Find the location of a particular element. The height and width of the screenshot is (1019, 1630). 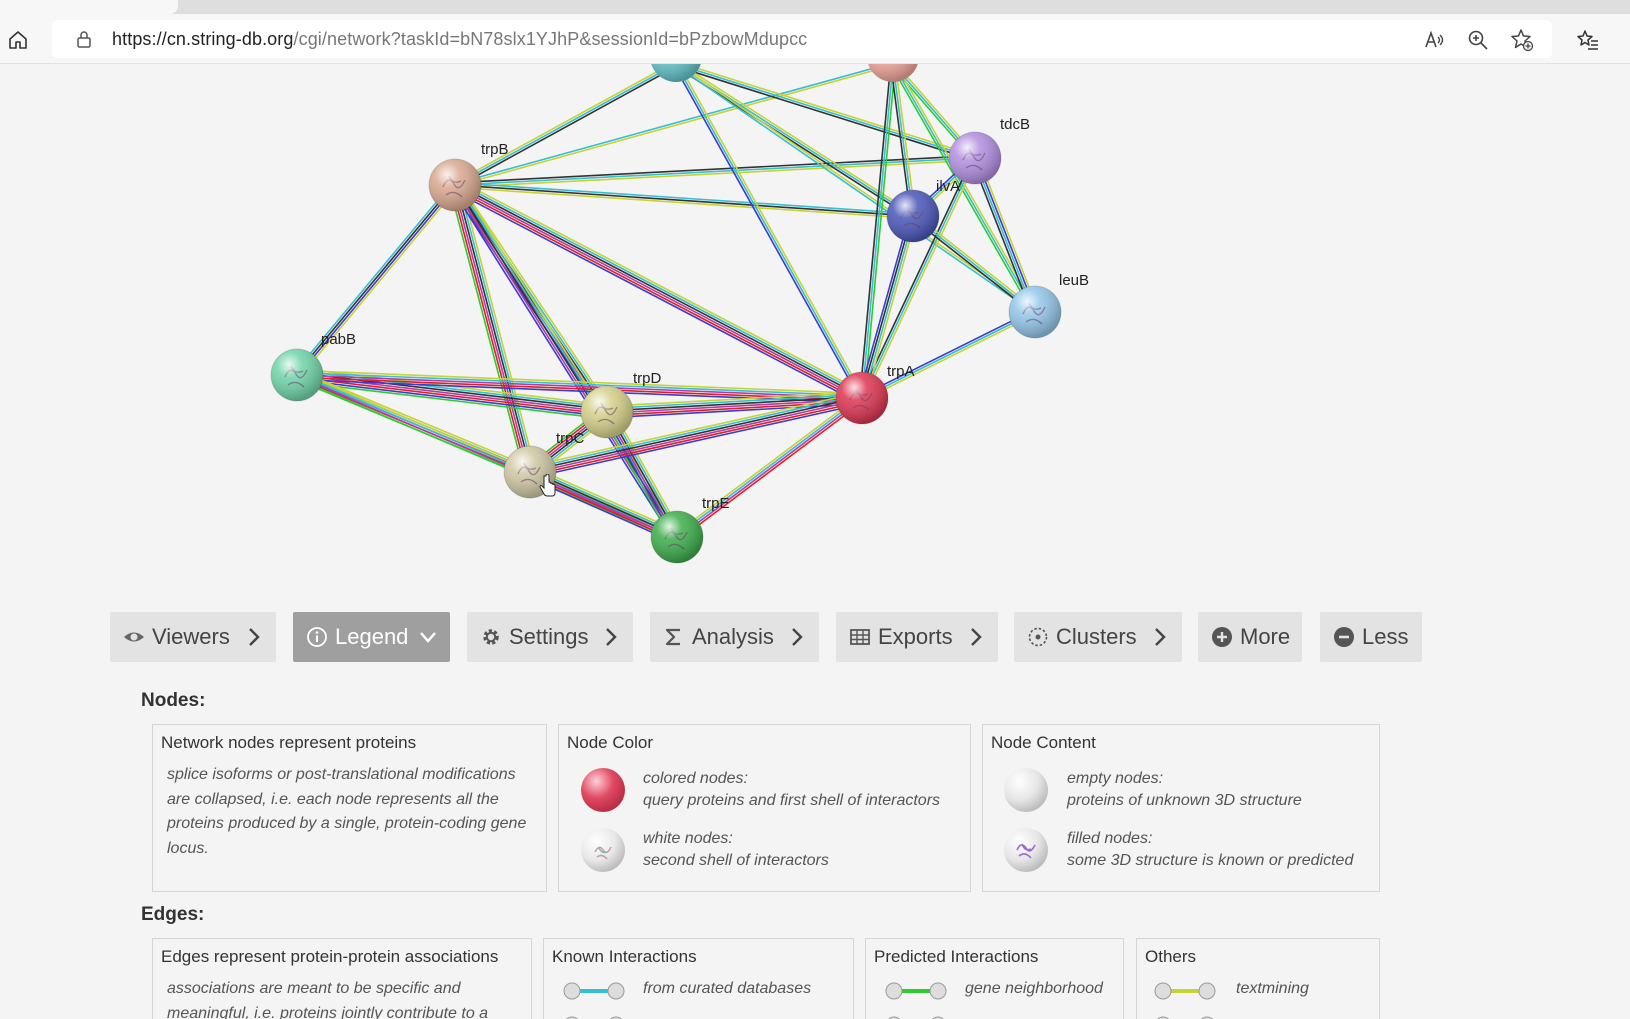

favorites-list-icon is located at coordinates (1587, 40).